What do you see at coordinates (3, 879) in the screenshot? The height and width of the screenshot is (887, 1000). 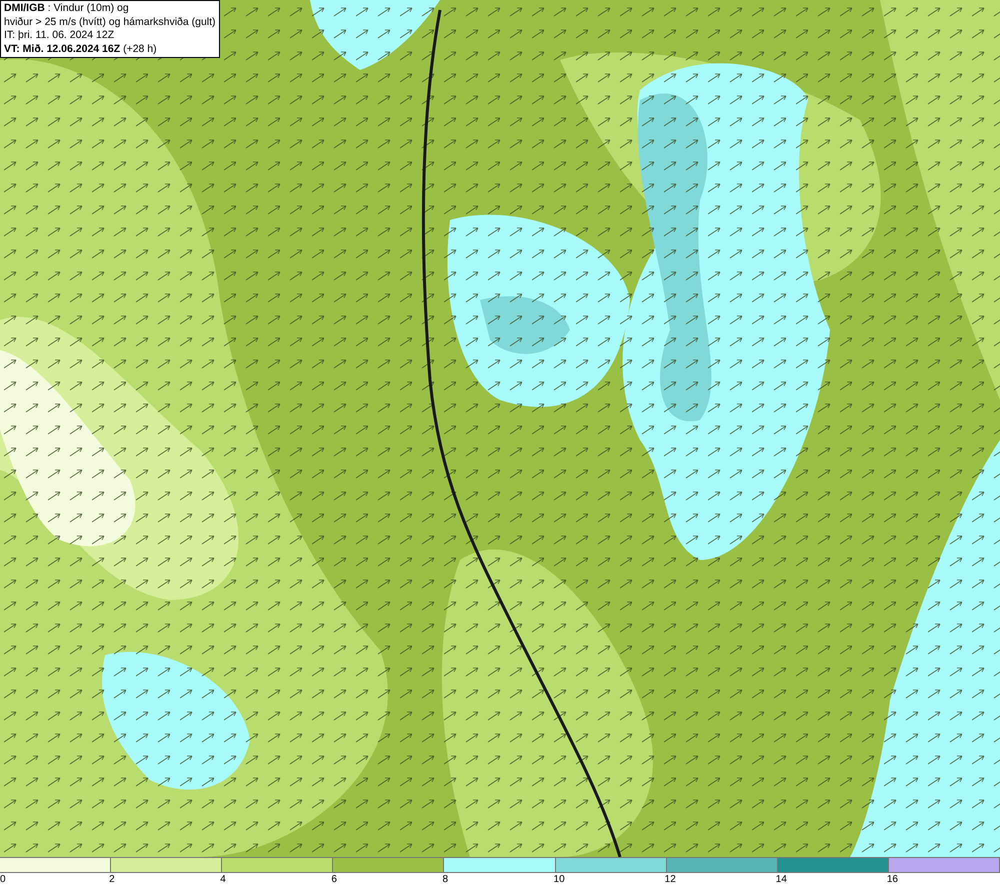 I see `legend-tick-label: 0` at bounding box center [3, 879].